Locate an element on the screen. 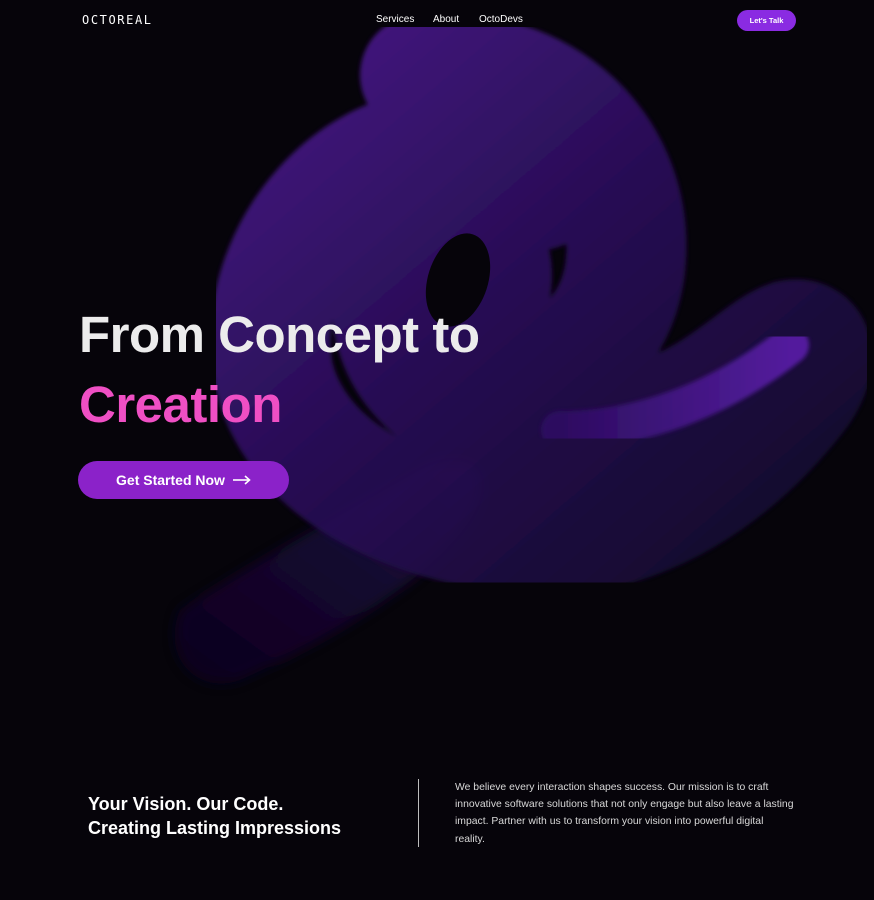 This screenshot has width=874, height=900. lets-talk-button: Let's Talk is located at coordinates (766, 20).